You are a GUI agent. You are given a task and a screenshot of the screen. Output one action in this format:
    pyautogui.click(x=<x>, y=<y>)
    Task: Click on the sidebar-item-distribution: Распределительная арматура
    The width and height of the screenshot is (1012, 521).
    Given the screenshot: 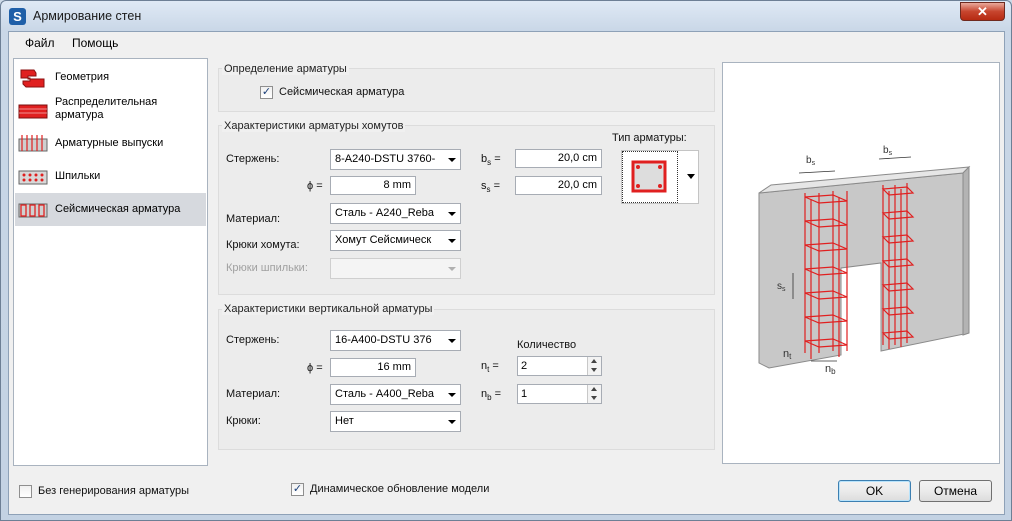 What is the action you would take?
    pyautogui.click(x=110, y=110)
    